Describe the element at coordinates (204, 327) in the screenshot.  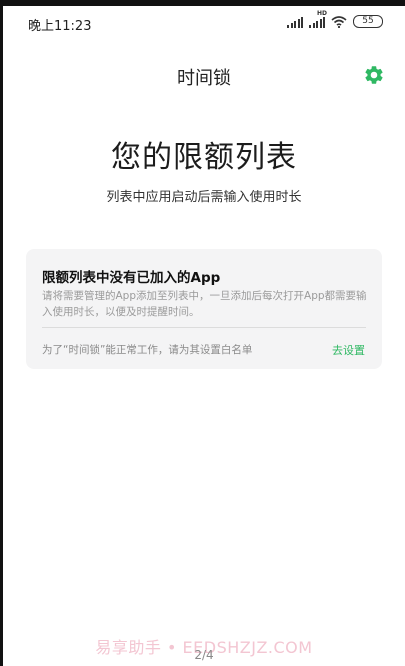
I see `card-divider` at that location.